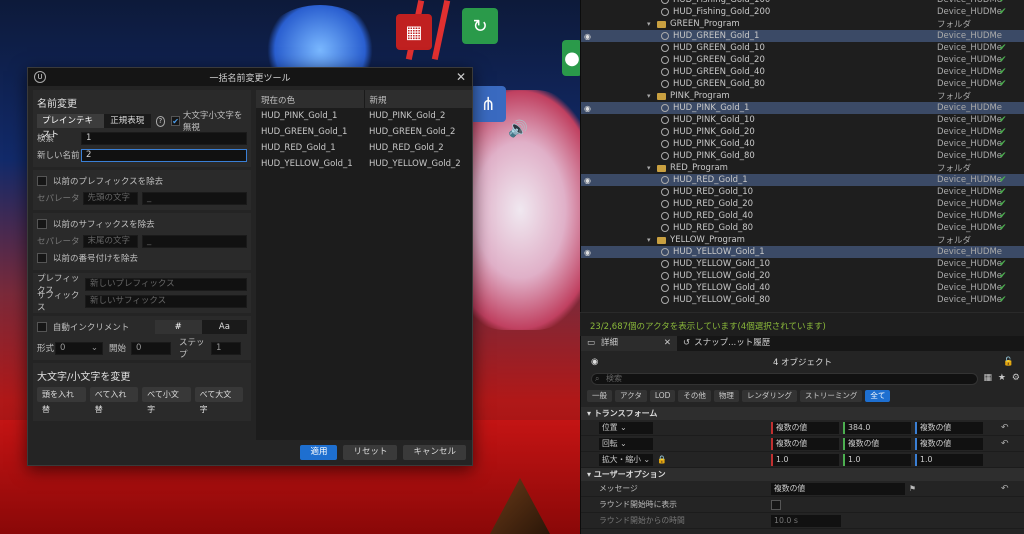 The width and height of the screenshot is (1024, 534). I want to click on gear-icon: ⚙, so click(1016, 378).